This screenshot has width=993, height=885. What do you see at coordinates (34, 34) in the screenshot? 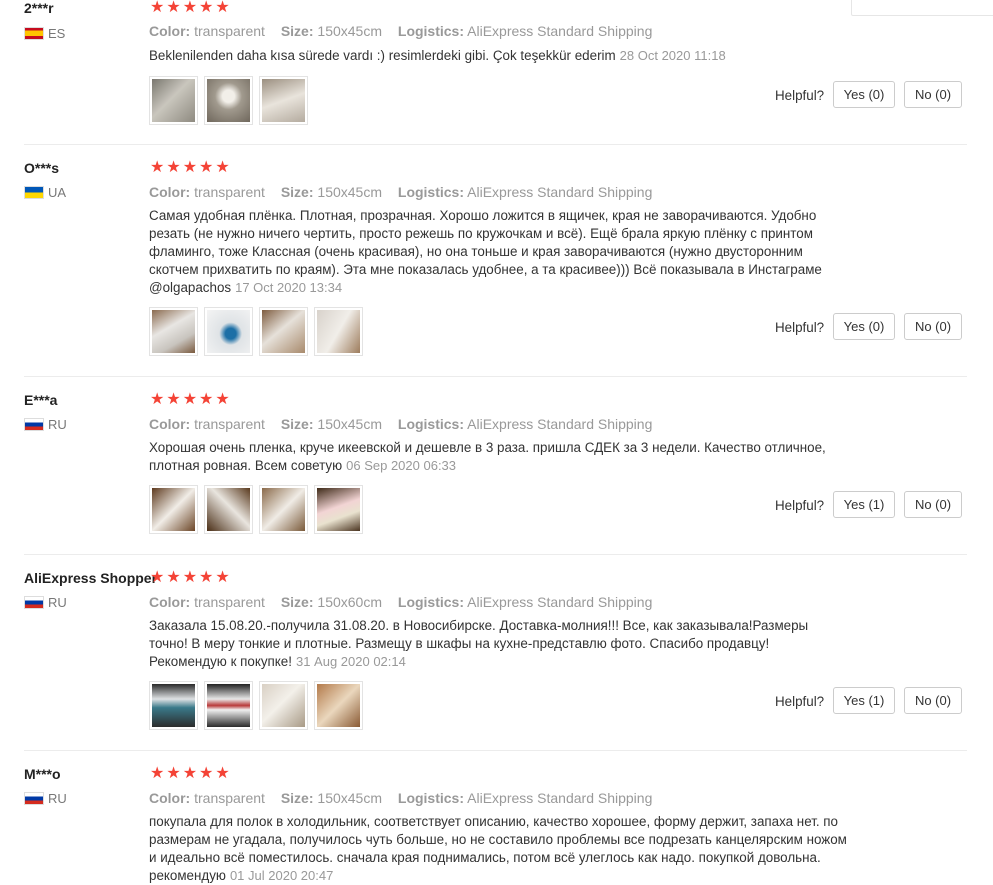
I see `flag-es-icon` at bounding box center [34, 34].